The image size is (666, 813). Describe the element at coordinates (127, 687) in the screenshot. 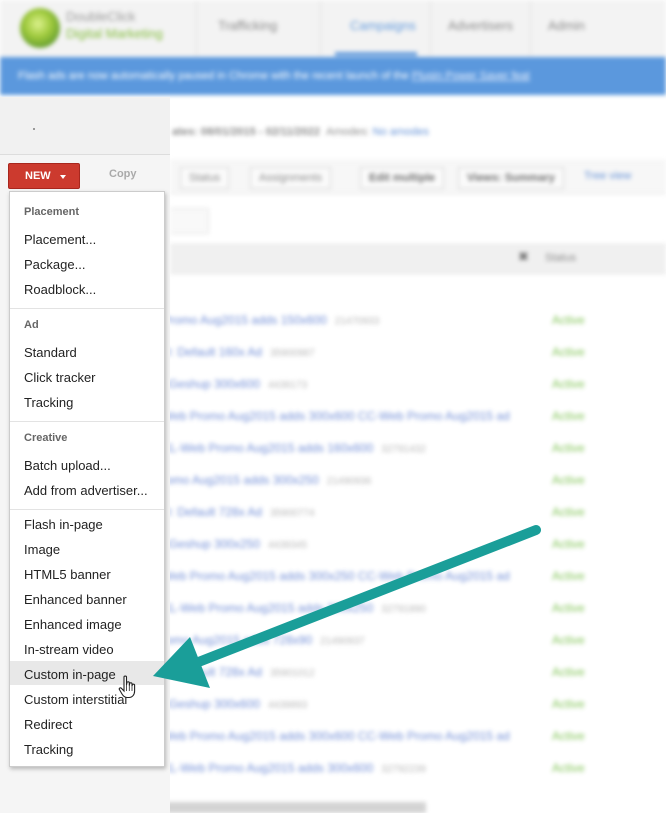

I see `hand-cursor-icon` at that location.